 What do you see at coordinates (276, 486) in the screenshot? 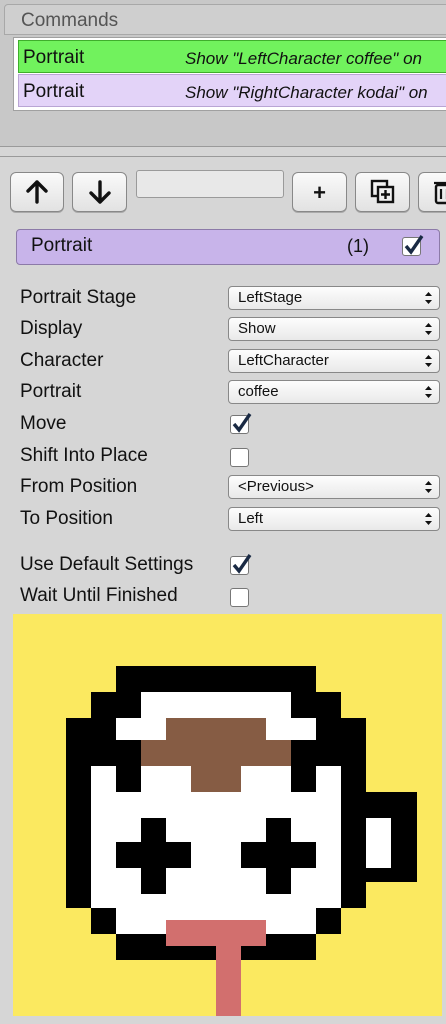
I see `dropdown-value: <Previous>` at bounding box center [276, 486].